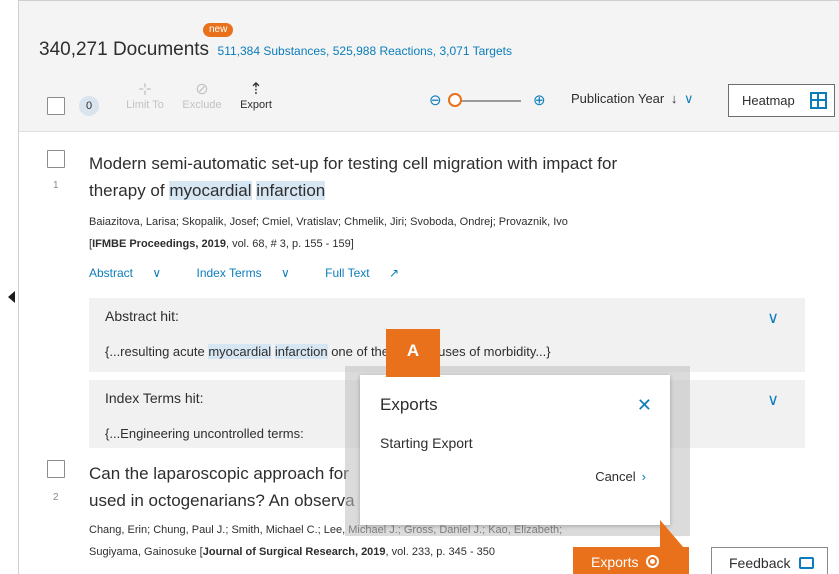  Describe the element at coordinates (219, 473) in the screenshot. I see `result-title-line1: Can the laparoscopic approach for` at that location.